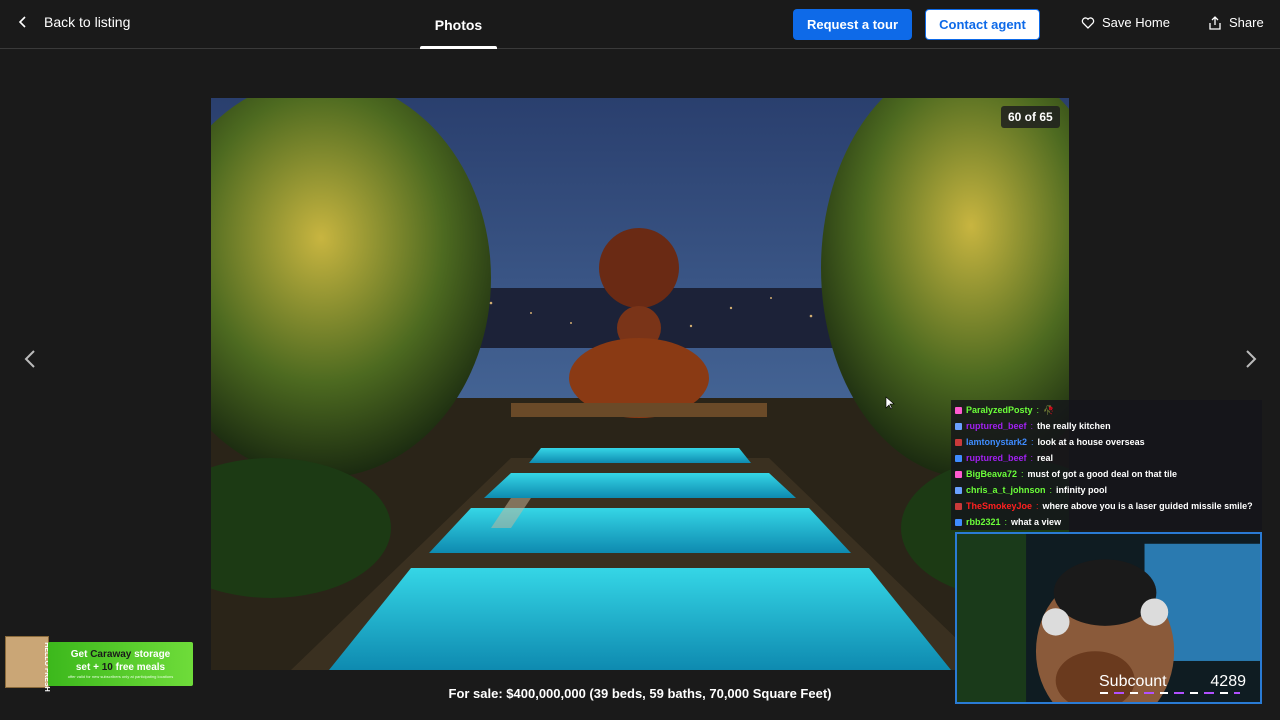  Describe the element at coordinates (999, 506) in the screenshot. I see `chat-username: TheSmokeyJoe` at that location.